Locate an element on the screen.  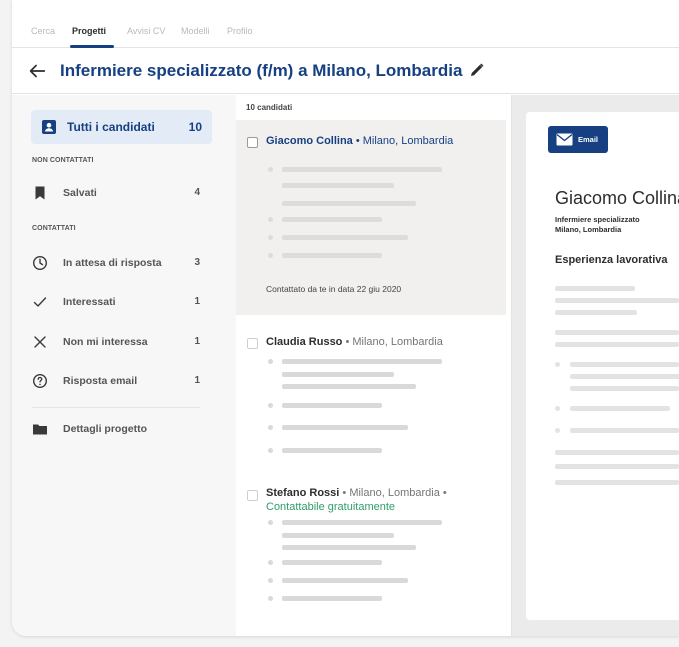
preview-location: Milano, Lombardia is located at coordinates (588, 229).